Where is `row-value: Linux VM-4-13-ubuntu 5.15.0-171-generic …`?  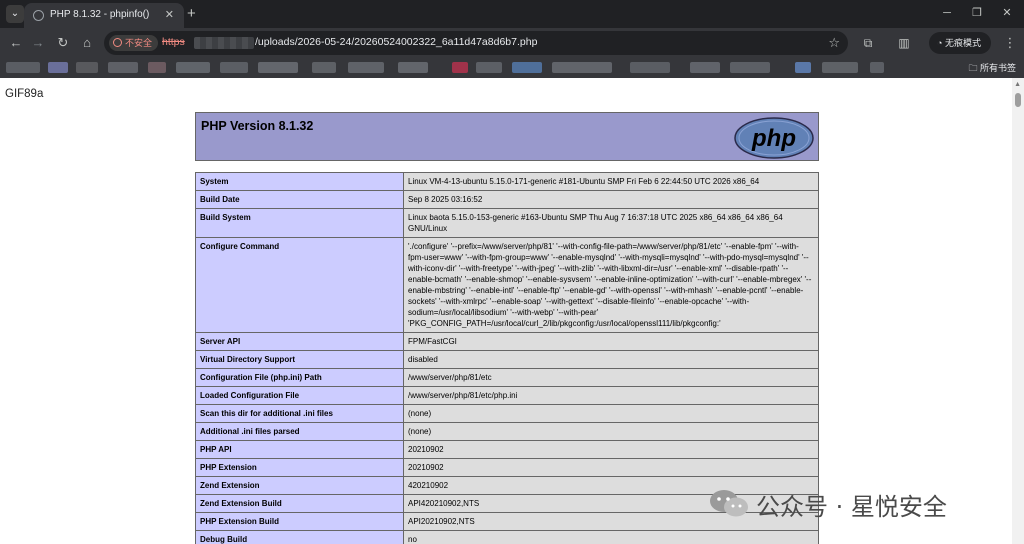
row-value: Linux VM-4-13-ubuntu 5.15.0-171-generic … is located at coordinates (611, 181).